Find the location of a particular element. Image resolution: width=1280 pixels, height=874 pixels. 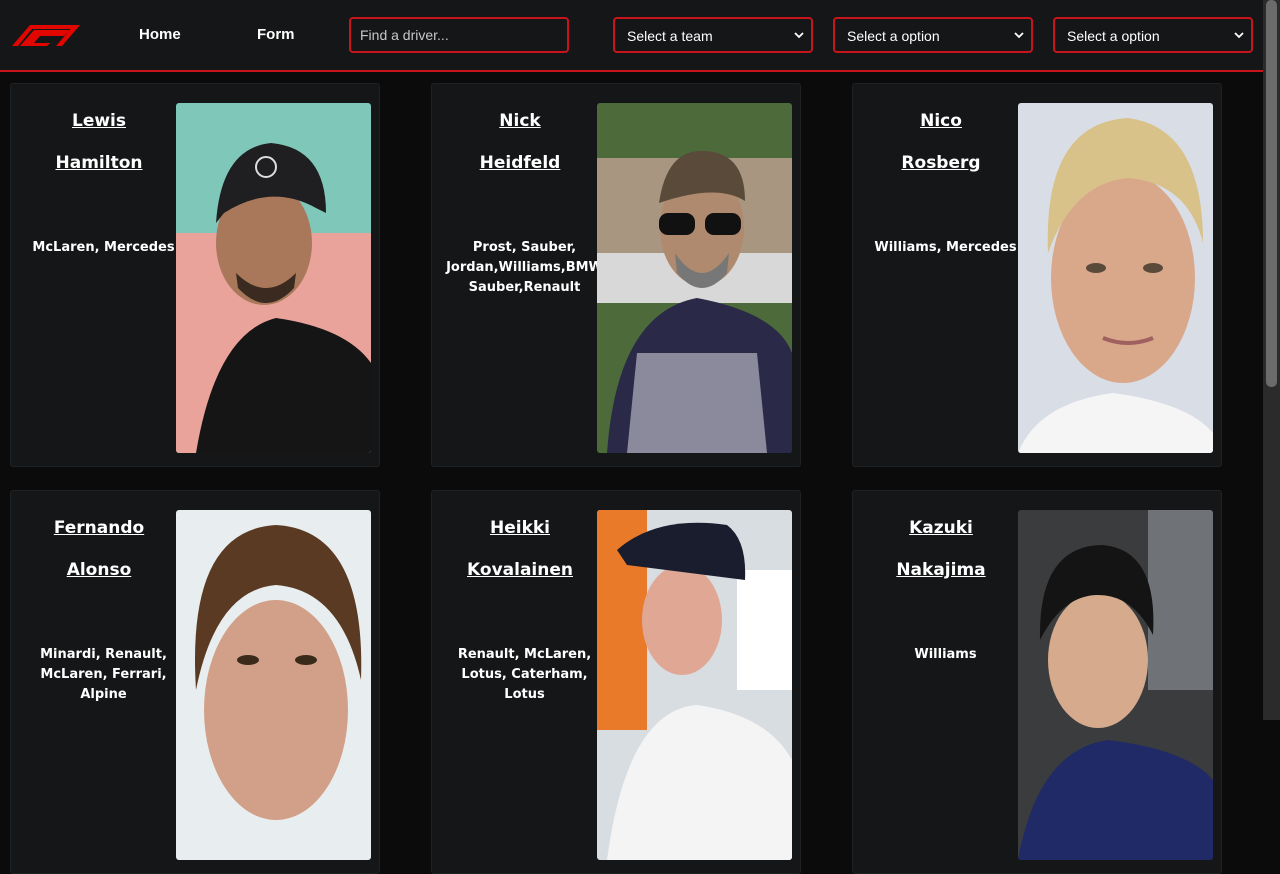

driver-search-input is located at coordinates (459, 35).